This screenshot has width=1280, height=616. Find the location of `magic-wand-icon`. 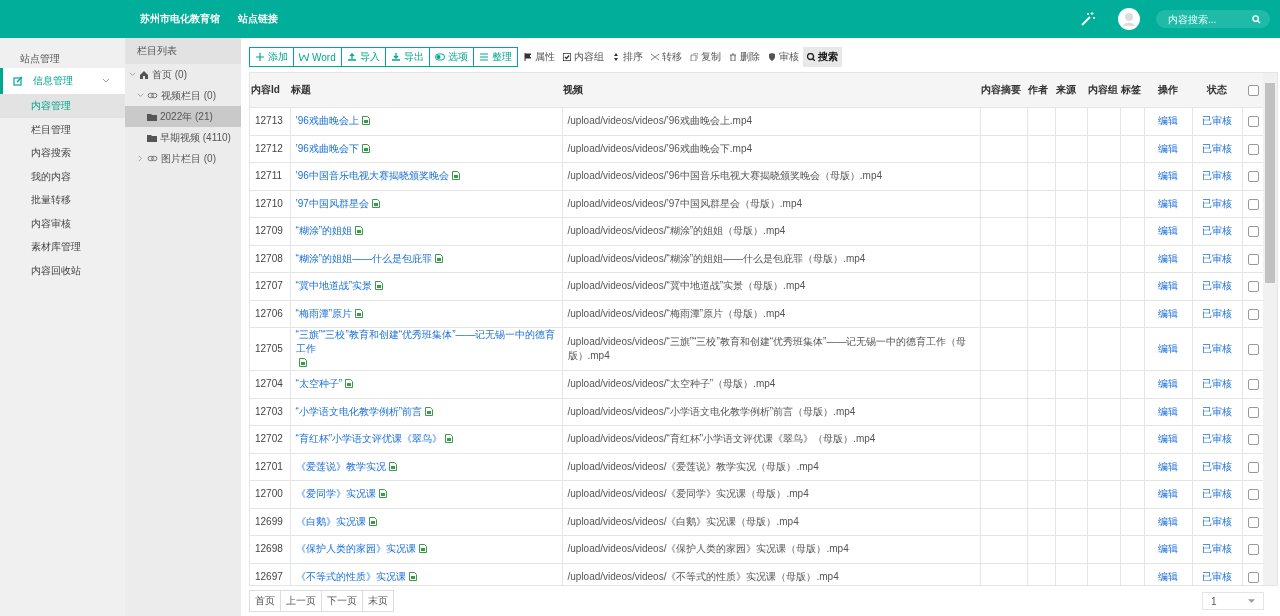

magic-wand-icon is located at coordinates (1088, 19).